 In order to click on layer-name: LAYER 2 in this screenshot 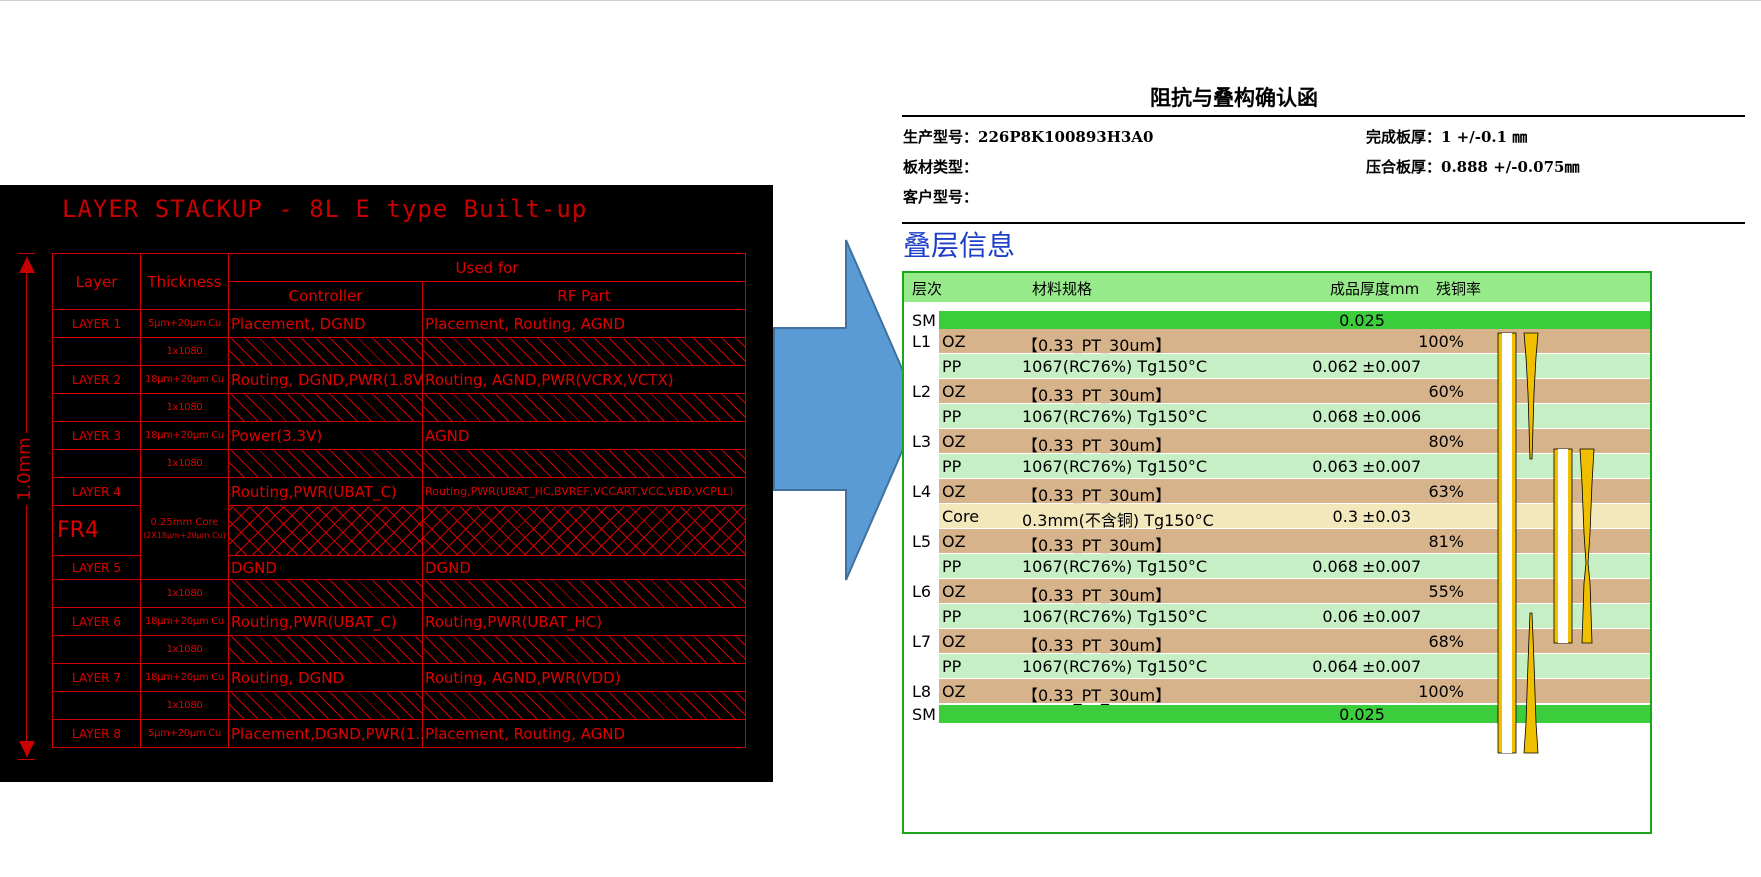, I will do `click(96, 379)`.